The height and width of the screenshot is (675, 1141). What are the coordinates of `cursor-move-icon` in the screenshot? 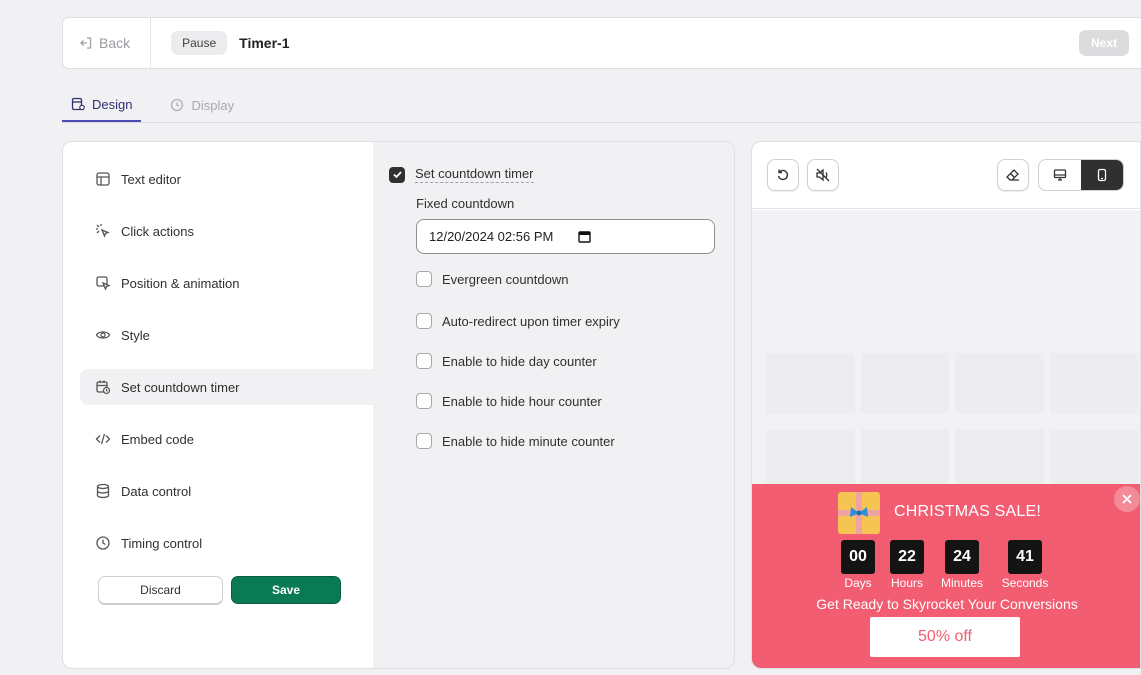 It's located at (103, 283).